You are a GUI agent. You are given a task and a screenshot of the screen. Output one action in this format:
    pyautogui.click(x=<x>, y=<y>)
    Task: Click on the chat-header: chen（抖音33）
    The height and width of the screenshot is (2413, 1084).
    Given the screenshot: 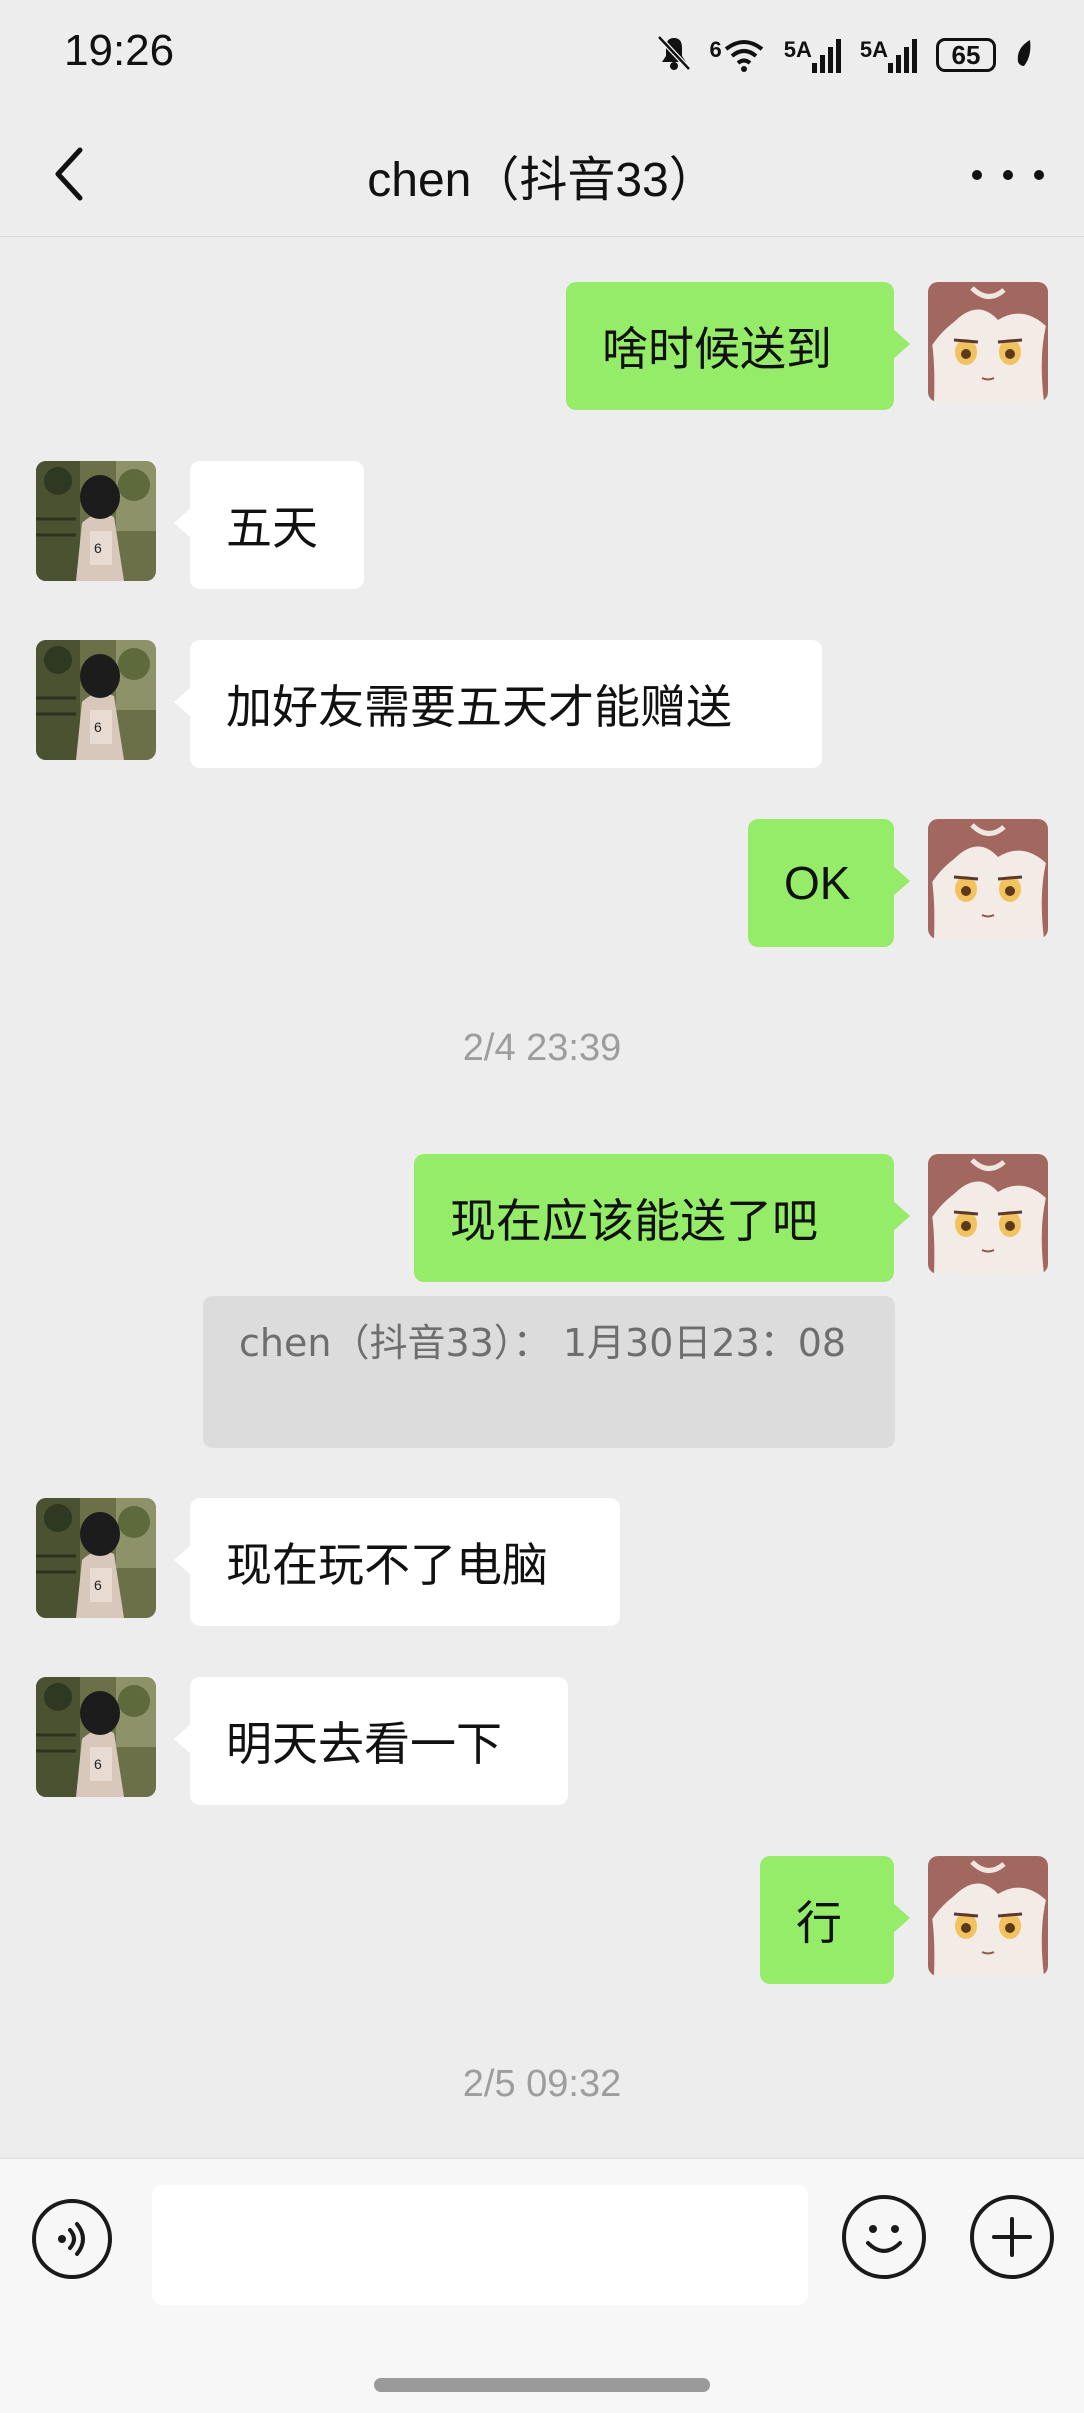 What is the action you would take?
    pyautogui.click(x=542, y=173)
    